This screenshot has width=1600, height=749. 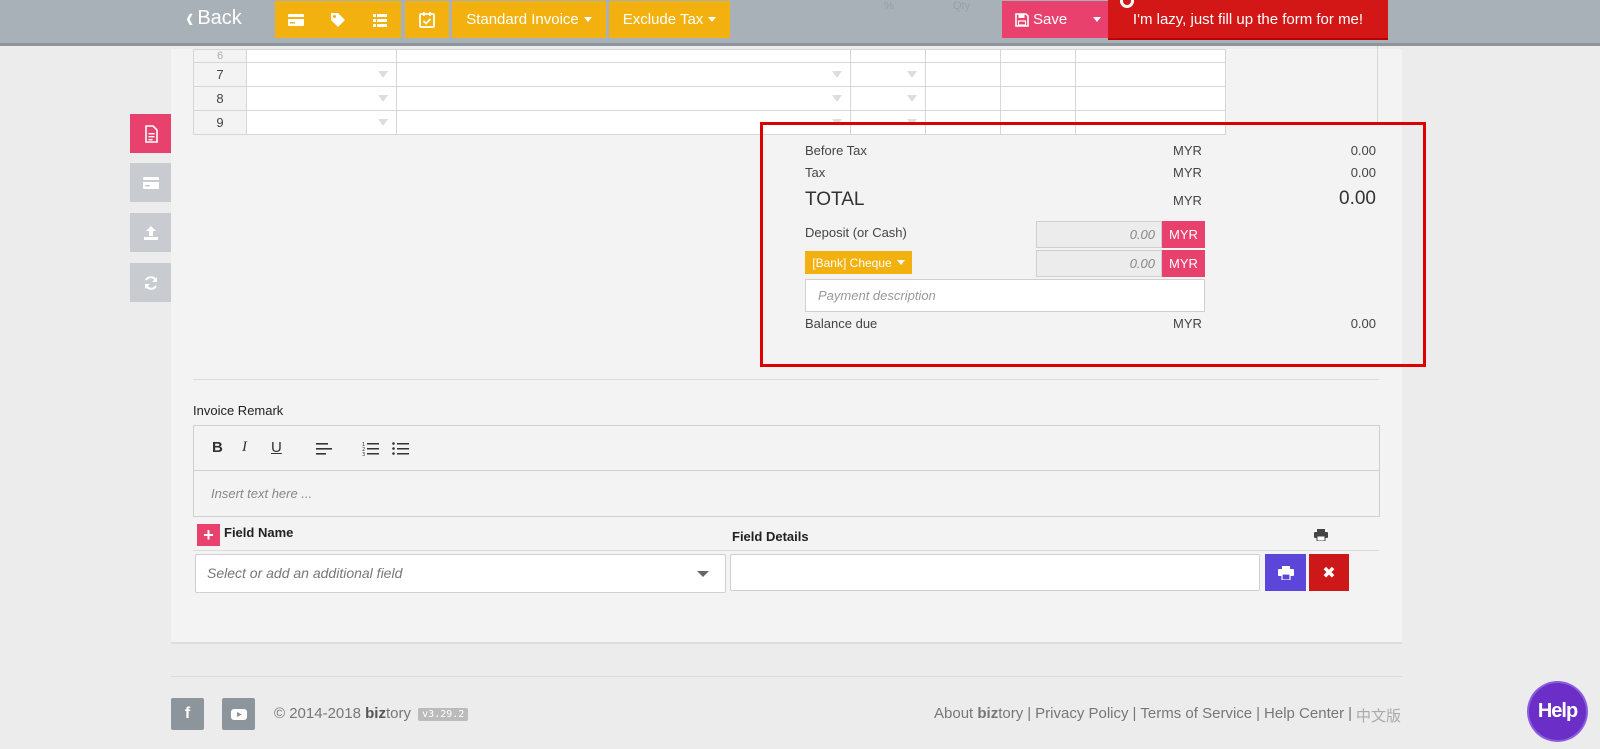 I want to click on save-button: Save, so click(x=1046, y=19).